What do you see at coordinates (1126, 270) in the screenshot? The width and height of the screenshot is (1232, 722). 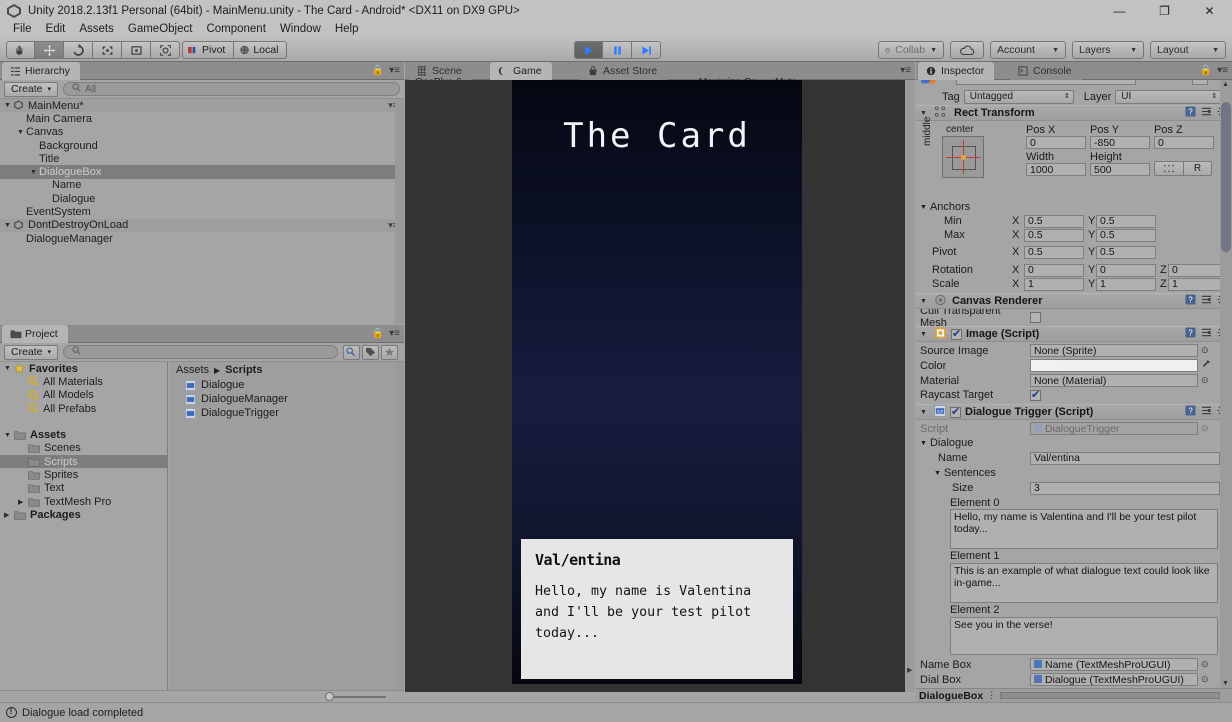 I see `rotation-y-field: 0` at bounding box center [1126, 270].